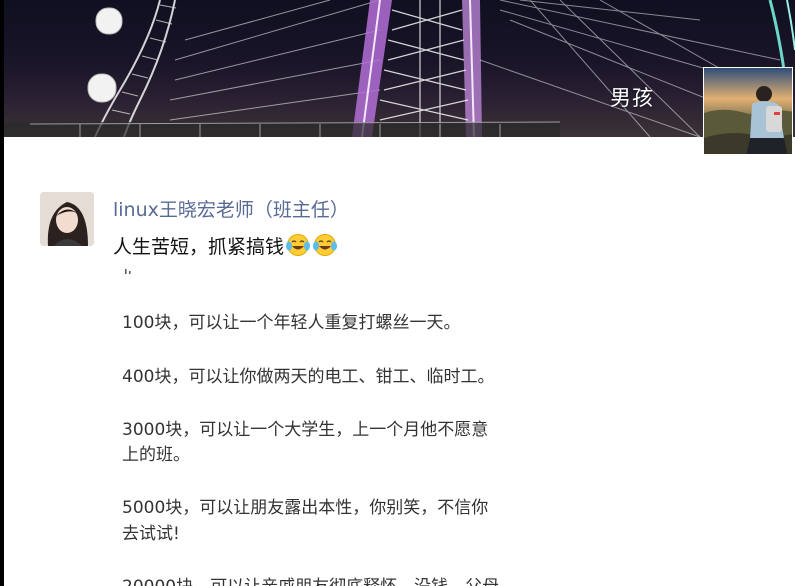  I want to click on author-avatar-photo, so click(67, 219).